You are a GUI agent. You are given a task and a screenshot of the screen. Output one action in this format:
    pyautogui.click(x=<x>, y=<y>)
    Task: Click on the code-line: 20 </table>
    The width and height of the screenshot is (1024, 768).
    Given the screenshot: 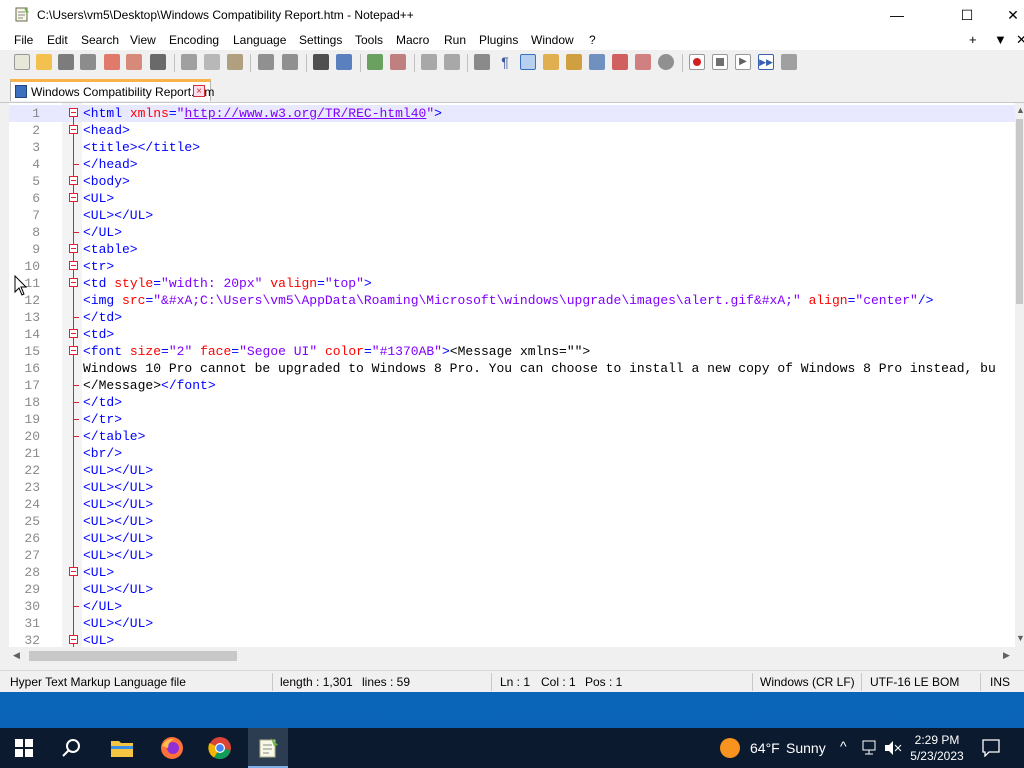 What is the action you would take?
    pyautogui.click(x=512, y=436)
    